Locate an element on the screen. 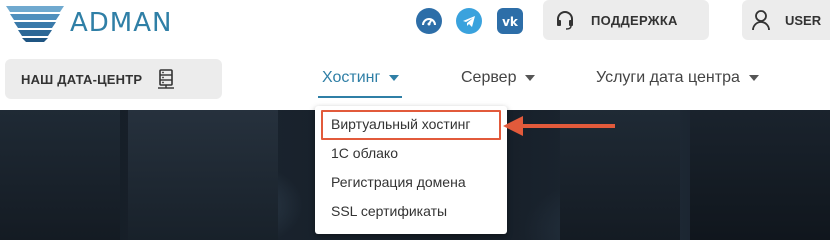  user-button: USER is located at coordinates (786, 20).